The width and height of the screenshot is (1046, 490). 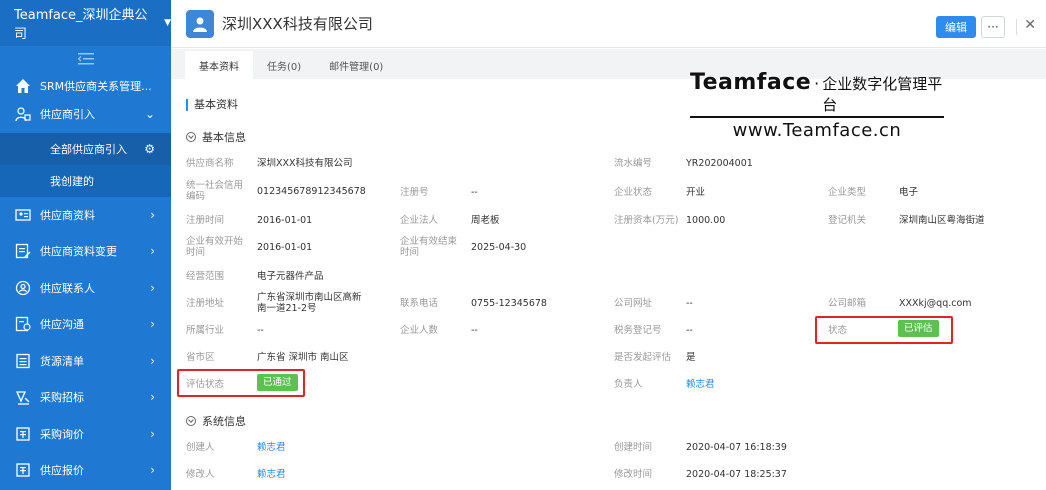 What do you see at coordinates (205, 276) in the screenshot?
I see `field-label: 经营范围` at bounding box center [205, 276].